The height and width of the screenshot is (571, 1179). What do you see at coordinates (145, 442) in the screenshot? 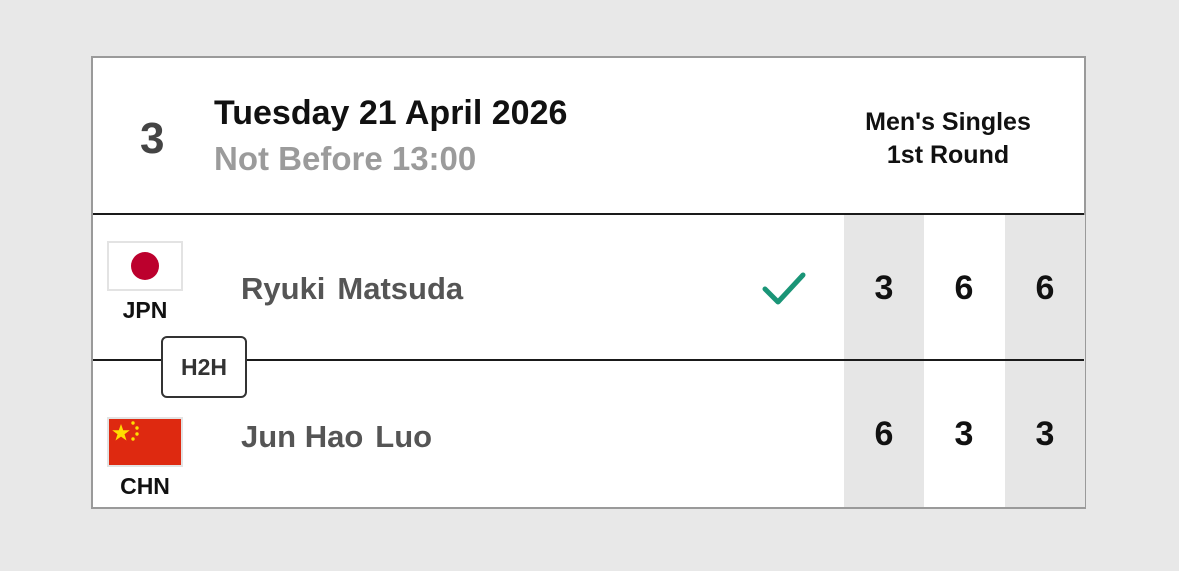
I see `china-flag-icon` at bounding box center [145, 442].